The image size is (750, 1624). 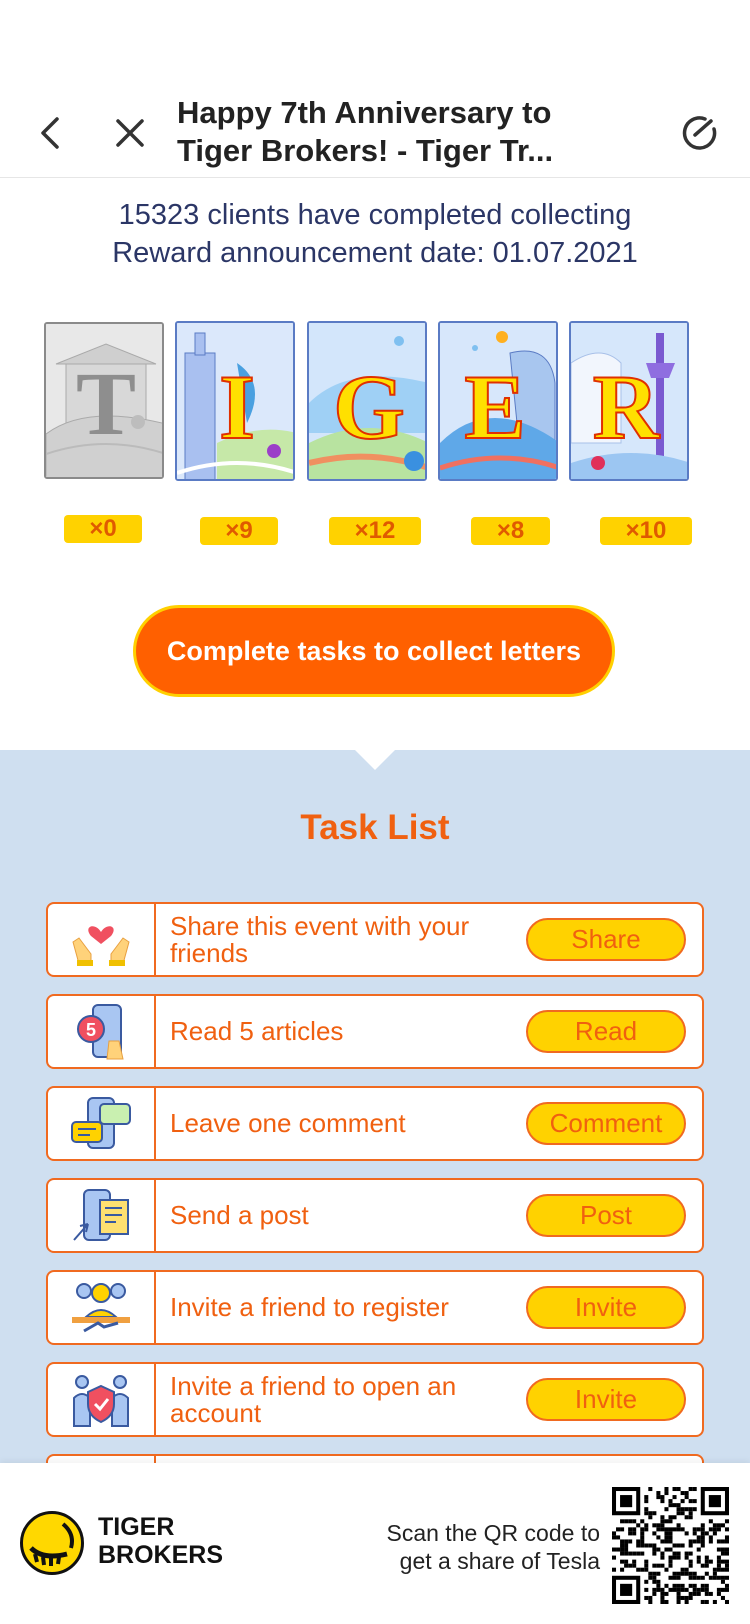 What do you see at coordinates (106, 404) in the screenshot?
I see `letter-t-glyph: T` at bounding box center [106, 404].